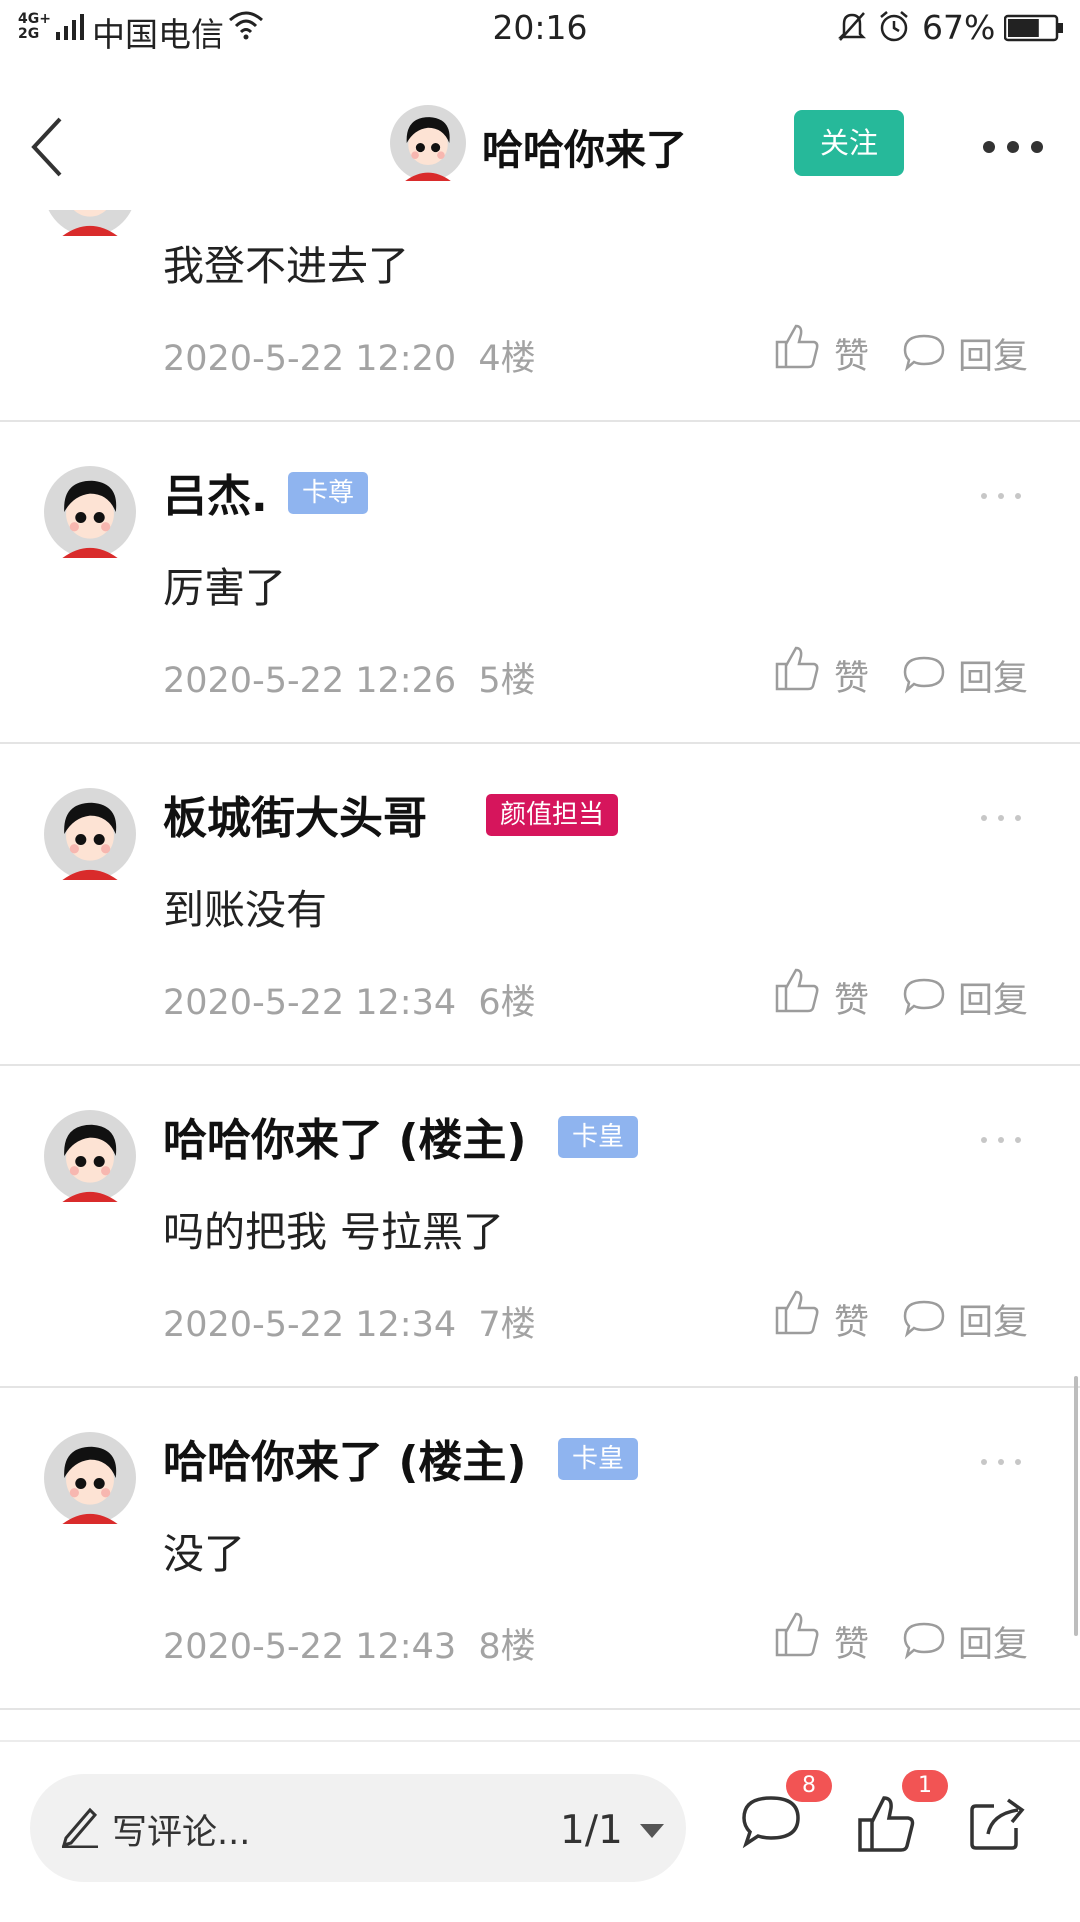 This screenshot has width=1080, height=1922. I want to click on bottom-bar: 写评论... 1/1 8 1, so click(540, 1831).